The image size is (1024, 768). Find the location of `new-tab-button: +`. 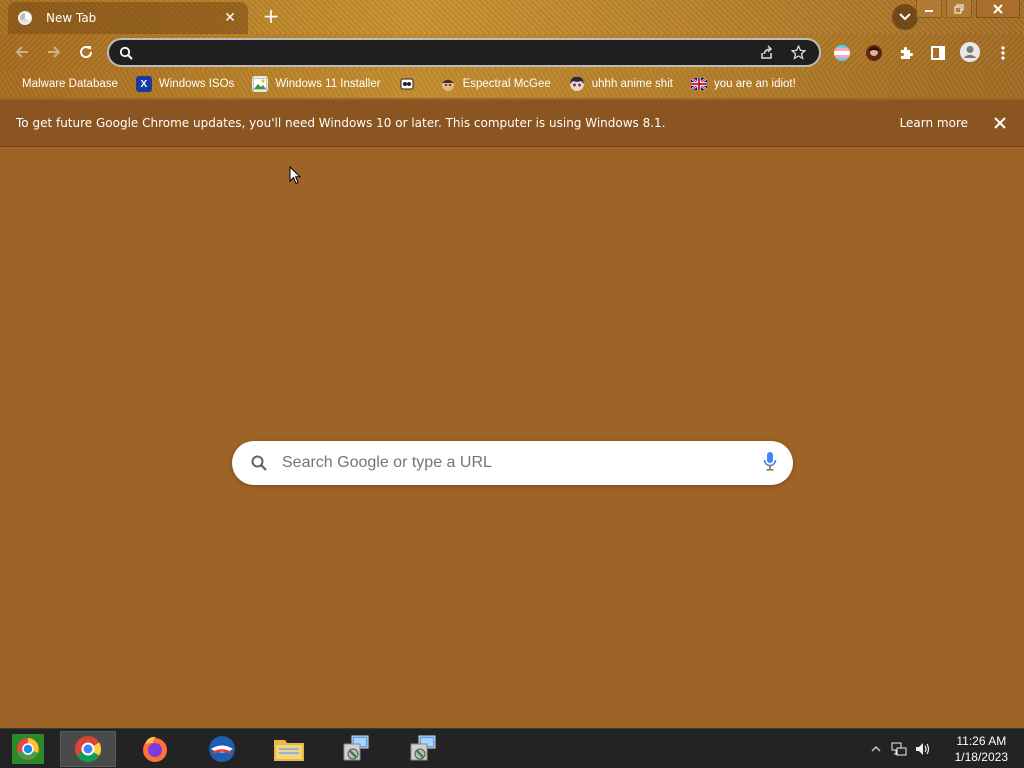

new-tab-button: + is located at coordinates (271, 17).